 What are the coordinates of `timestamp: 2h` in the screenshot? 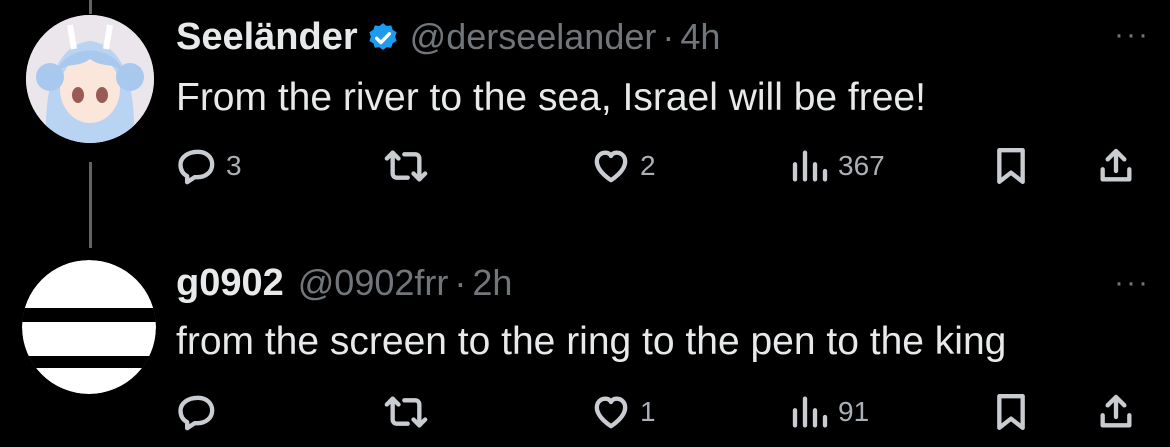 It's located at (492, 283).